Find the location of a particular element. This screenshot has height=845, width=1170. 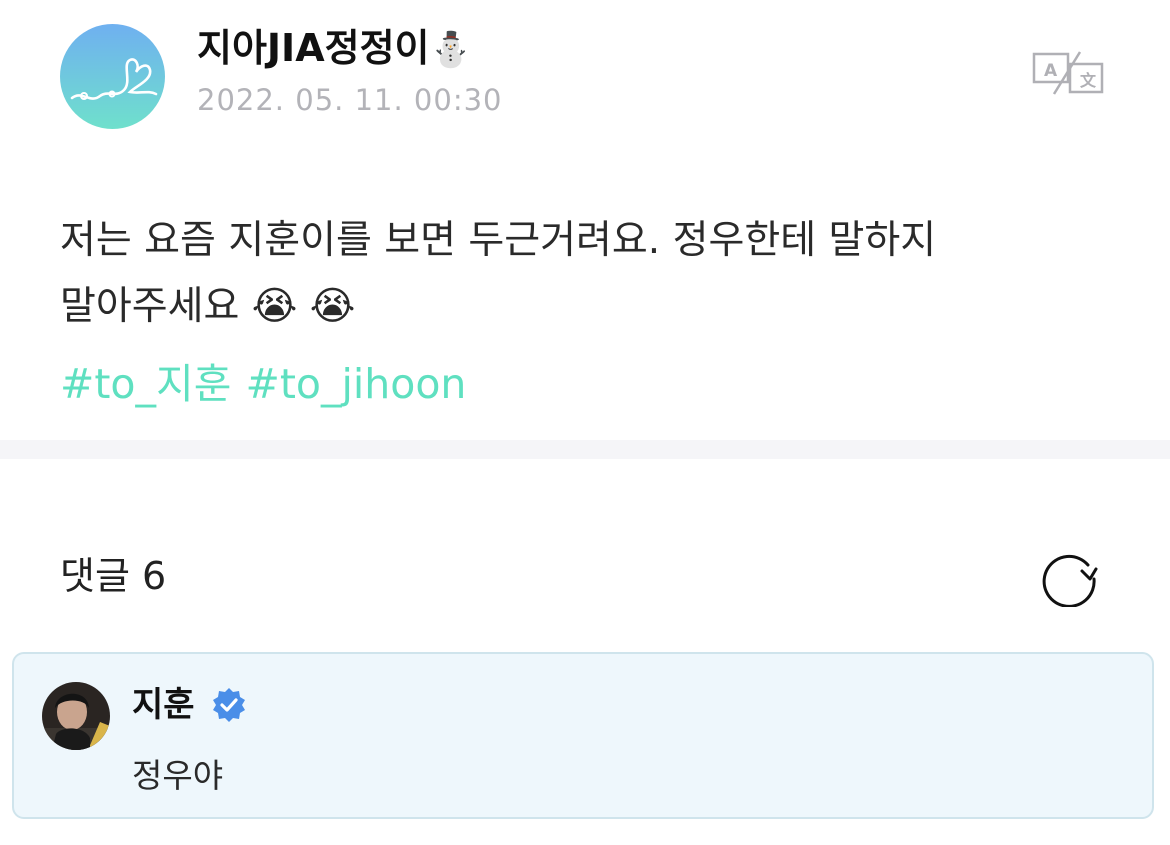

comment-avatar is located at coordinates (76, 716).